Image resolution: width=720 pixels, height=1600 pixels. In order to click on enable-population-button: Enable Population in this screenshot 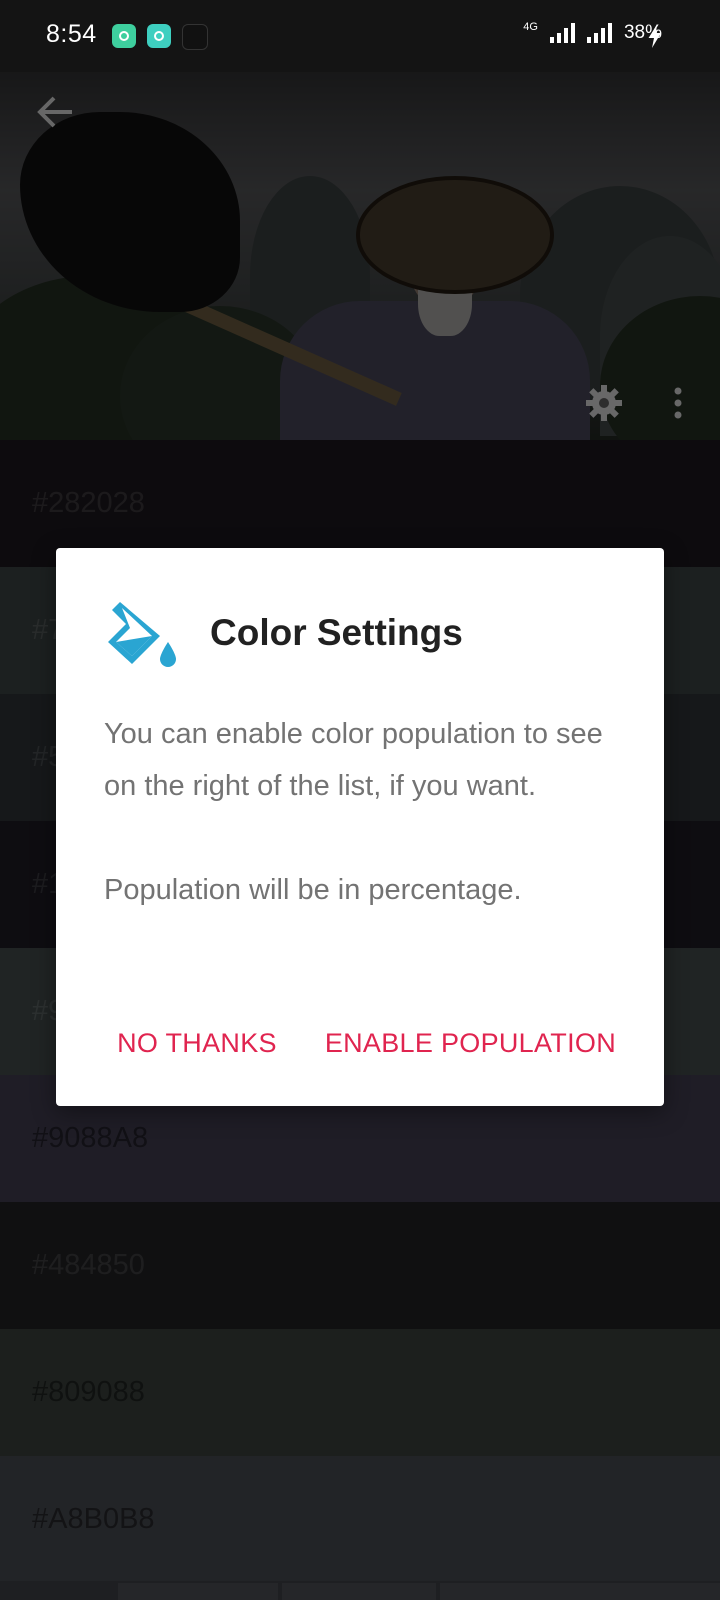, I will do `click(470, 1043)`.